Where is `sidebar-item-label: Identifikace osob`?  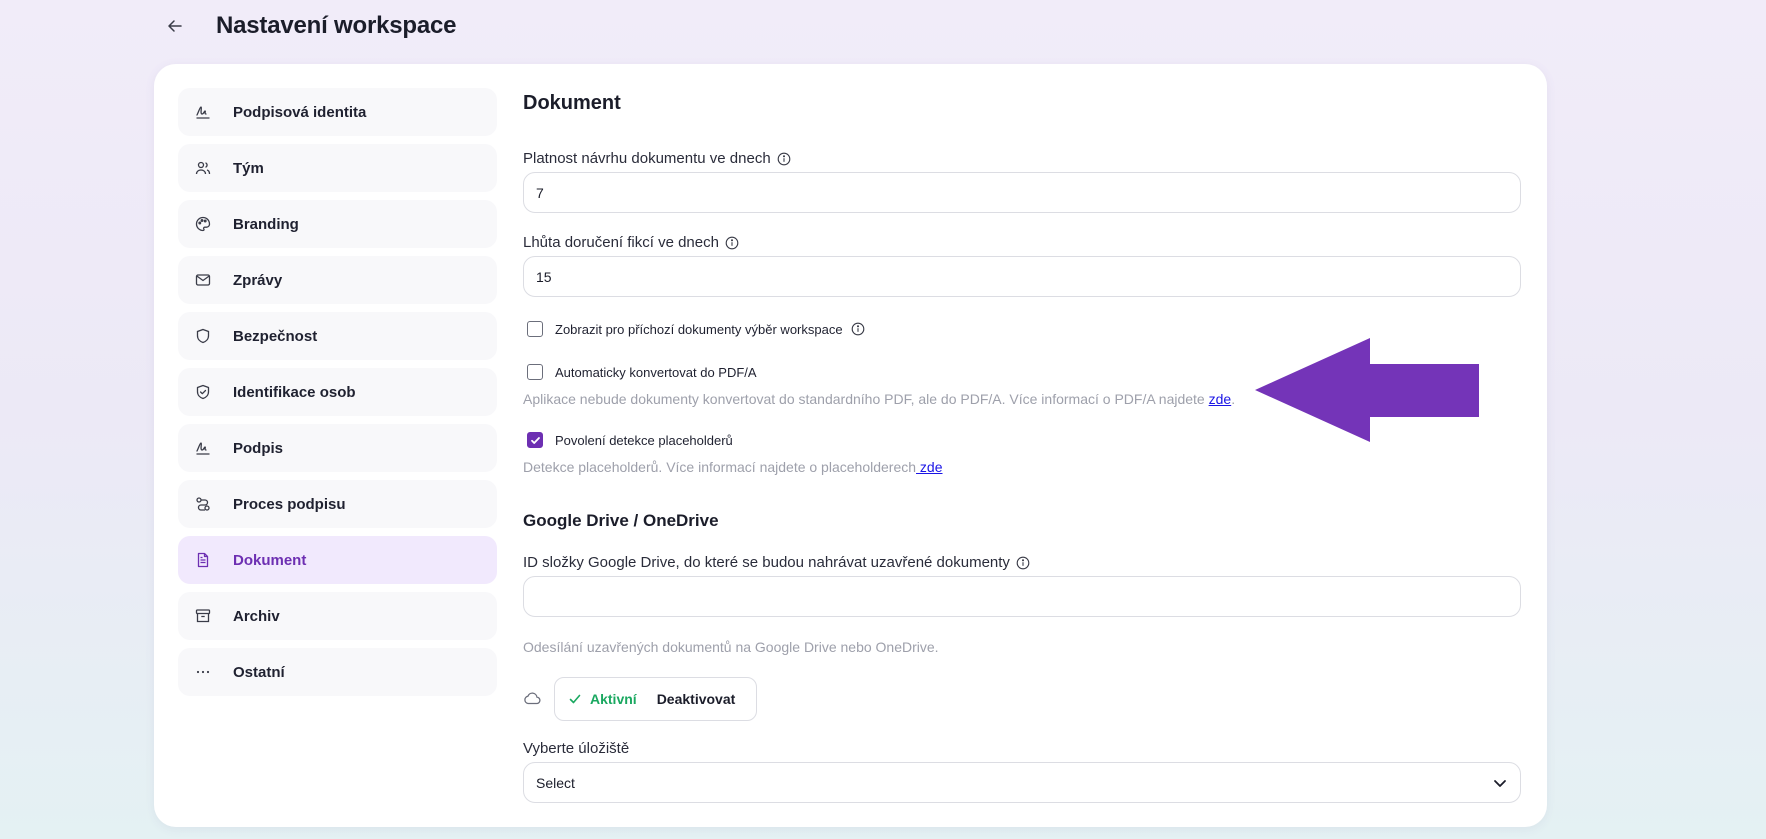 sidebar-item-label: Identifikace osob is located at coordinates (294, 392).